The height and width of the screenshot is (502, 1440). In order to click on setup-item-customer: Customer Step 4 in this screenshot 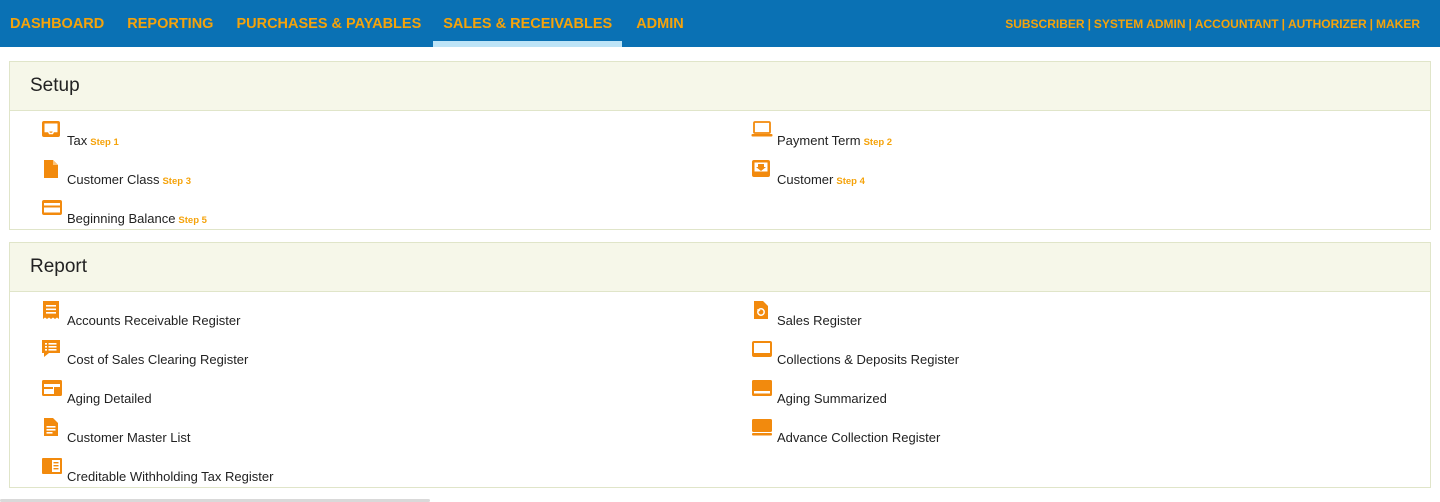, I will do `click(901, 173)`.